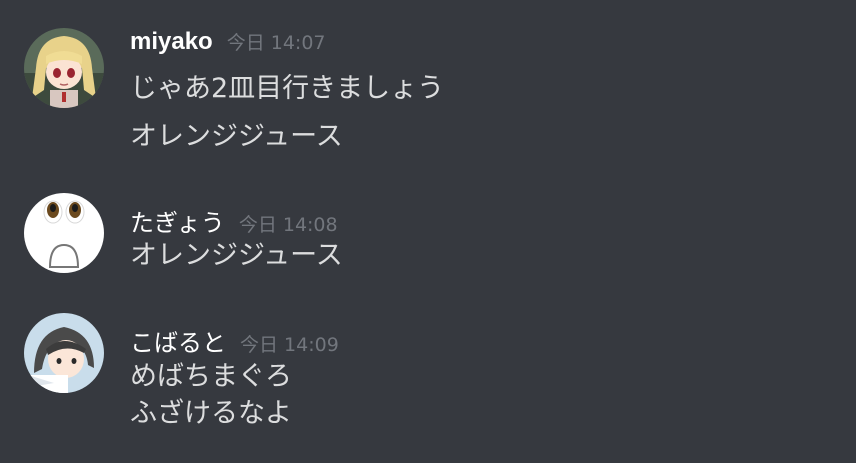 The image size is (856, 463). What do you see at coordinates (171, 42) in the screenshot?
I see `username: miyako` at bounding box center [171, 42].